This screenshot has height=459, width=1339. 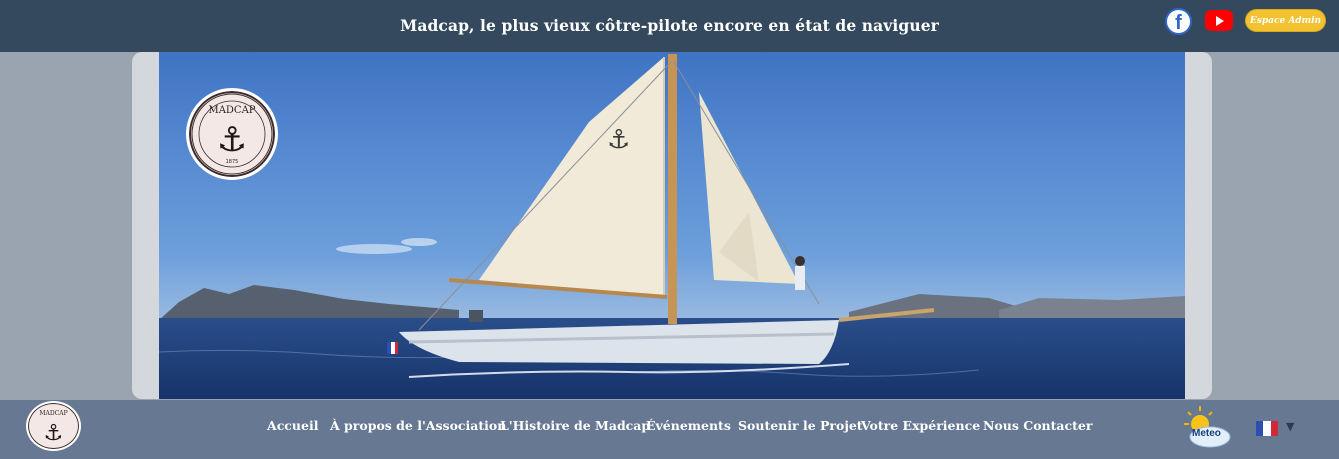 What do you see at coordinates (1285, 20) in the screenshot?
I see `admin-space-button: Espace Admin` at bounding box center [1285, 20].